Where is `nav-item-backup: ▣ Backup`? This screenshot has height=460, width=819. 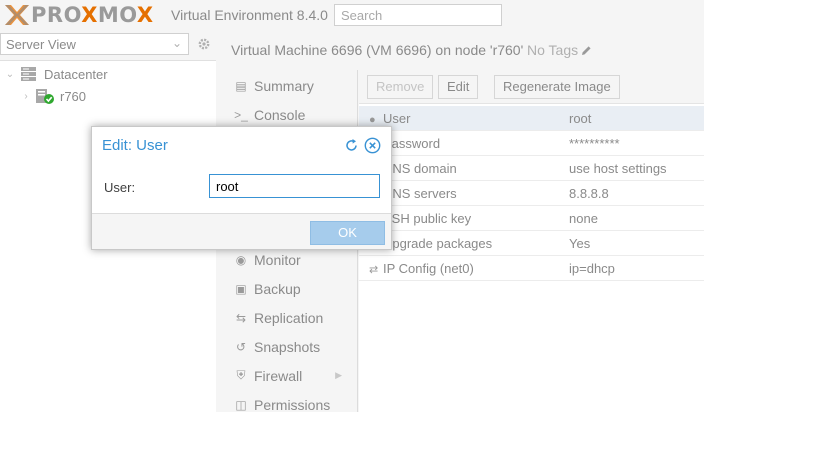 nav-item-backup: ▣ Backup is located at coordinates (289, 288).